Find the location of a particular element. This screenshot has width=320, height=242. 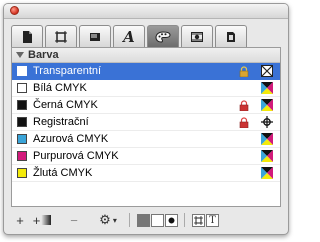

section-header: Barva is located at coordinates (146, 55).